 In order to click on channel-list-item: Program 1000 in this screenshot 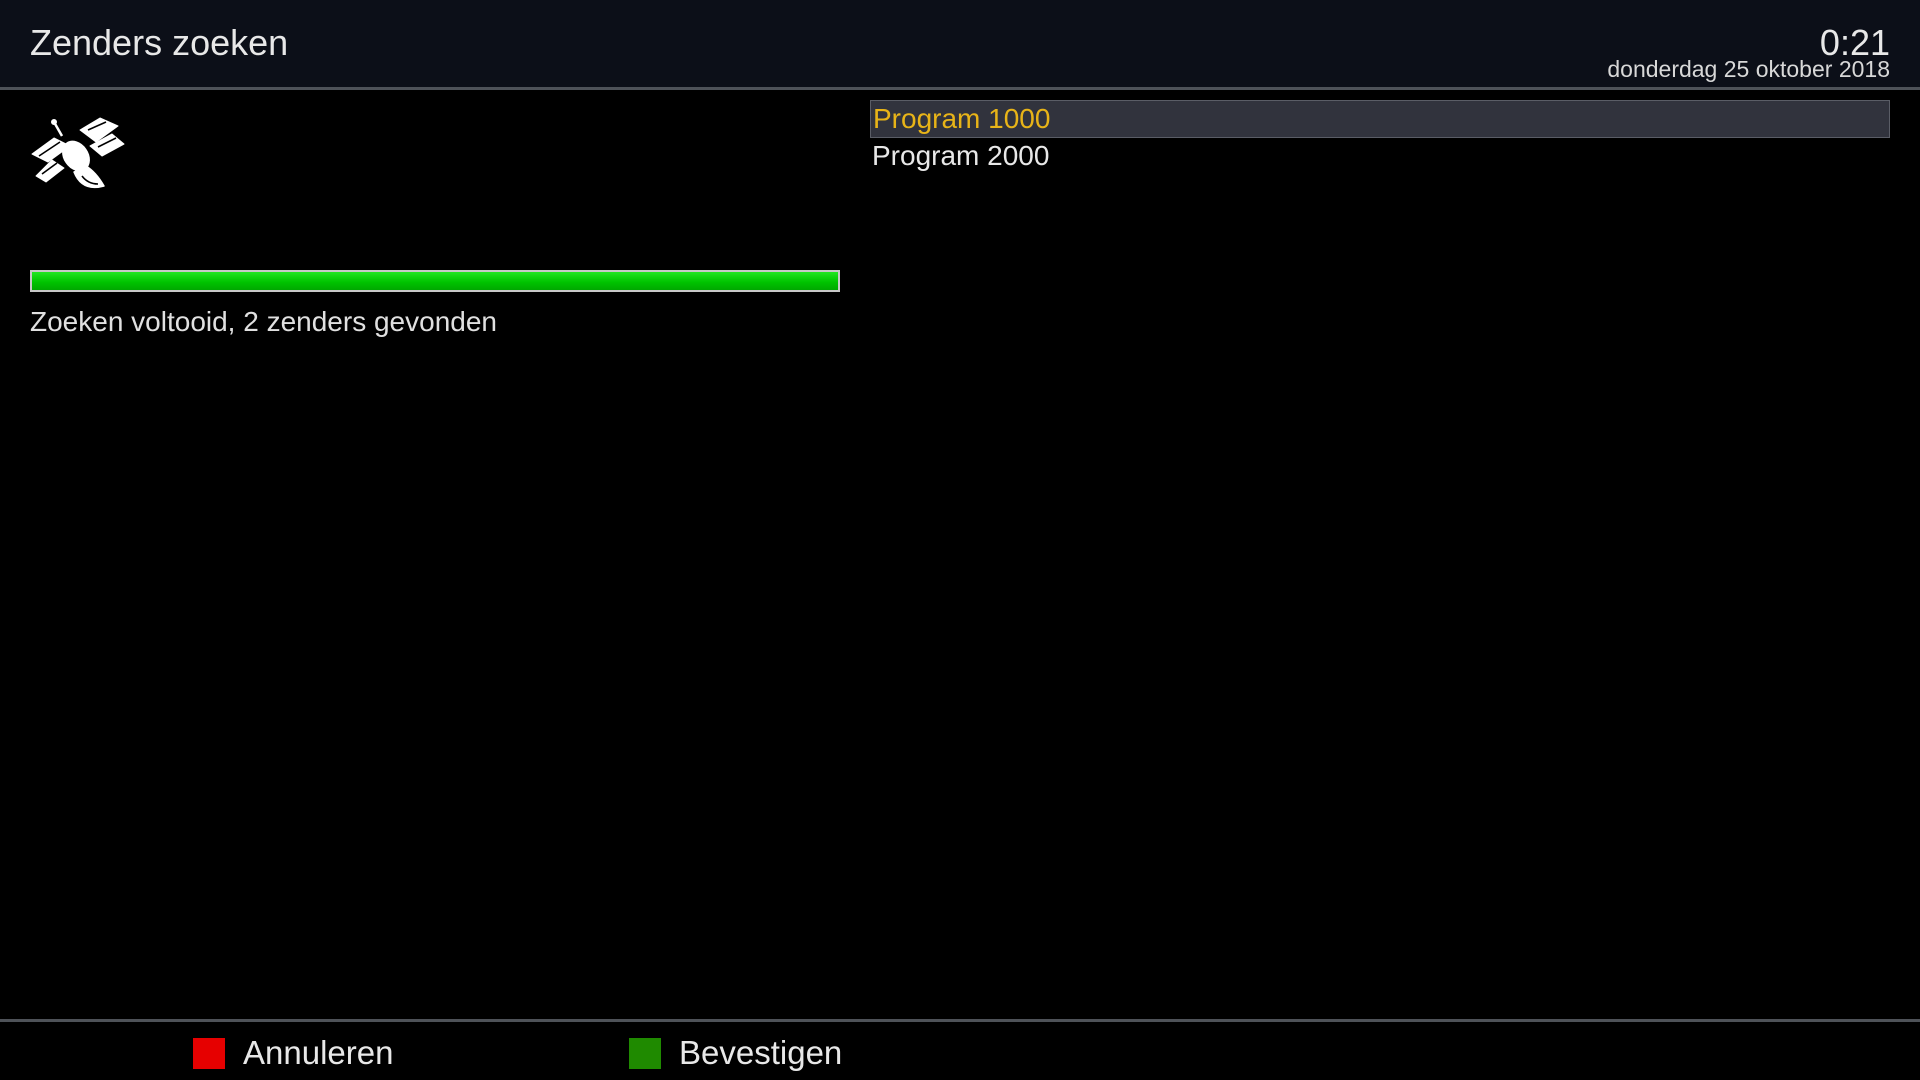, I will do `click(1380, 119)`.